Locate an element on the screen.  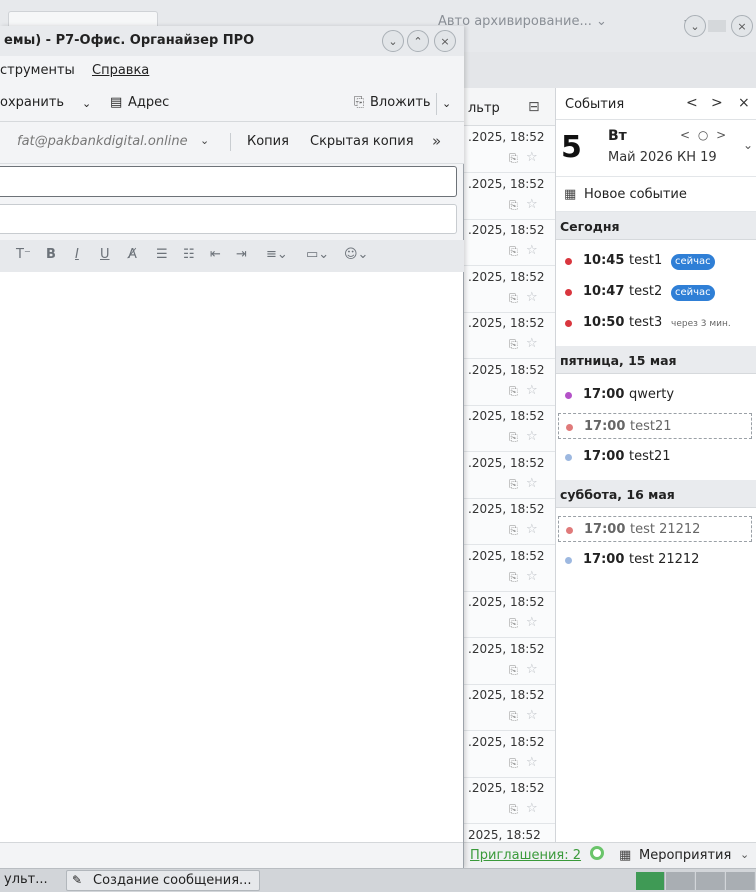
from-field: fat@pakbankdigital.online is located at coordinates (102, 141).